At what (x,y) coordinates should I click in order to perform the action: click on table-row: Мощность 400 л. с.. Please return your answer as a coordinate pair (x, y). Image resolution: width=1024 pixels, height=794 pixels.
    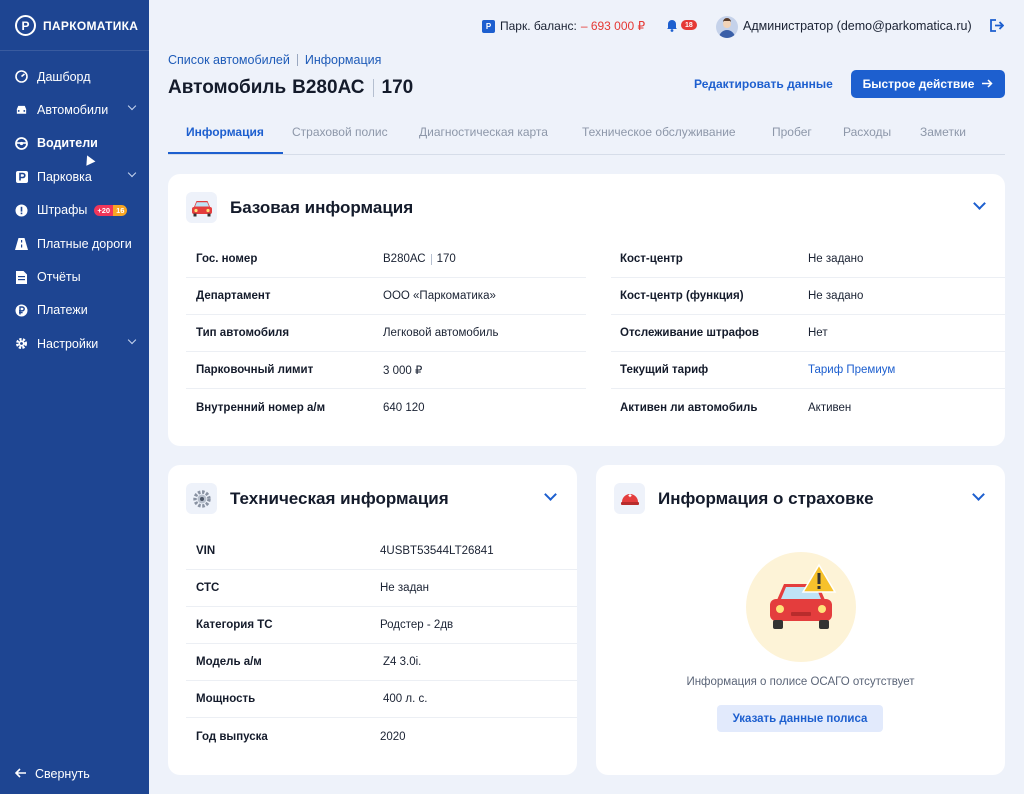
    Looking at the image, I should click on (381, 699).